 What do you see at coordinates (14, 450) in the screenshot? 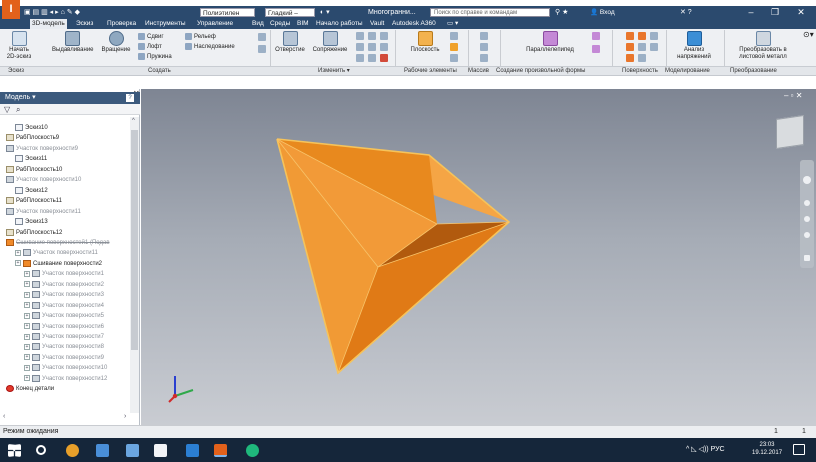
I see `start-menu-icon` at bounding box center [14, 450].